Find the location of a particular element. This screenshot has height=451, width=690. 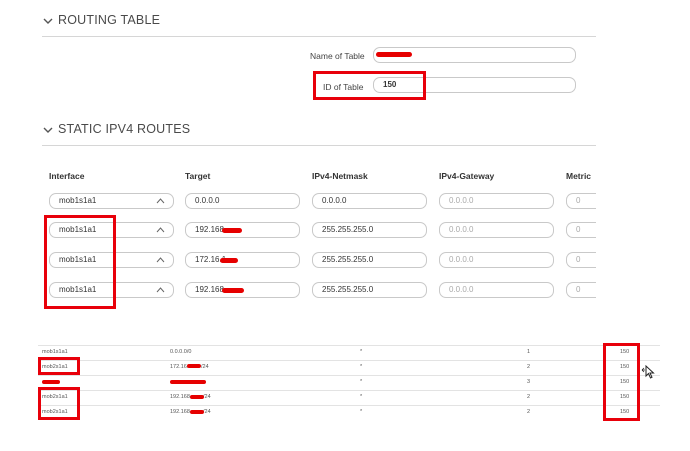

netmask-input: 0.0.0.0 is located at coordinates (369, 201).